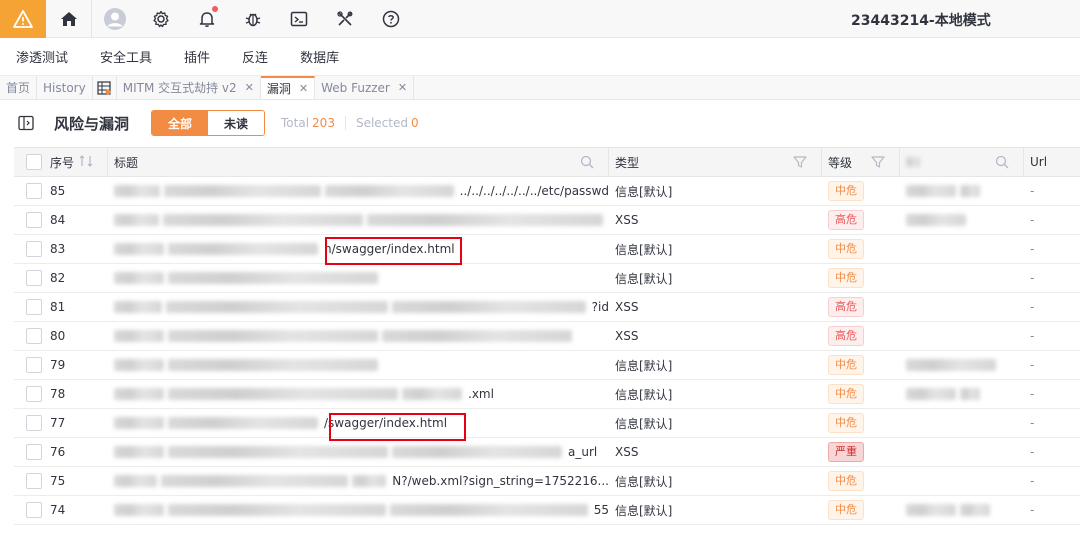  I want to click on divider, so click(345, 123).